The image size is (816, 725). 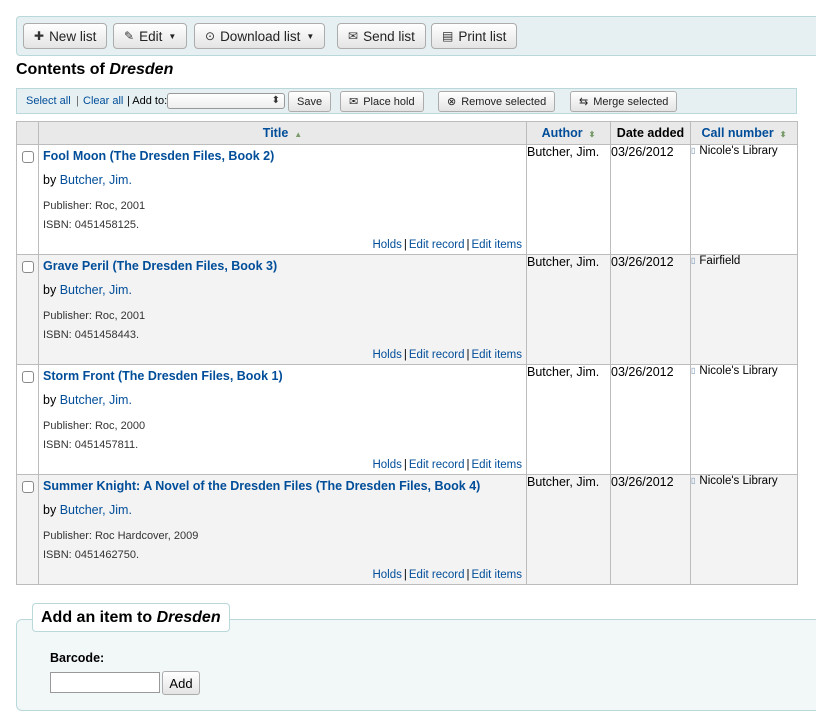 What do you see at coordinates (105, 682) in the screenshot?
I see `barcode-input` at bounding box center [105, 682].